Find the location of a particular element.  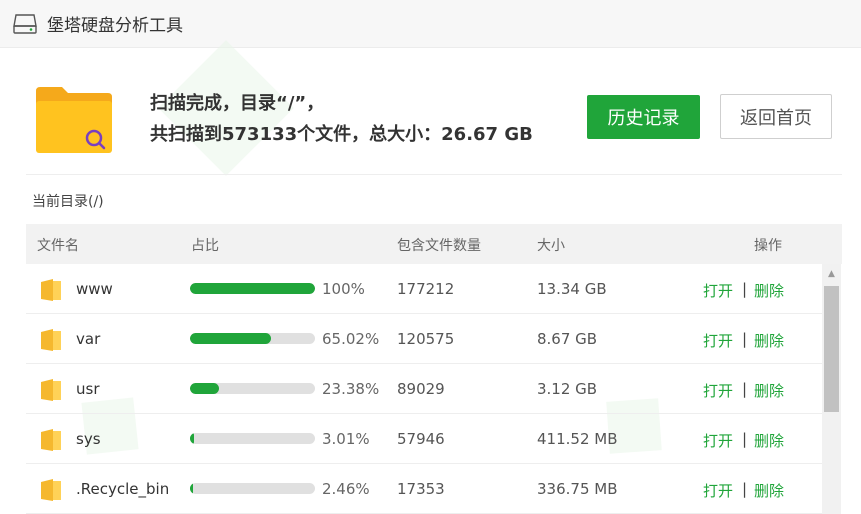

column-header-size: 大小 is located at coordinates (551, 246).